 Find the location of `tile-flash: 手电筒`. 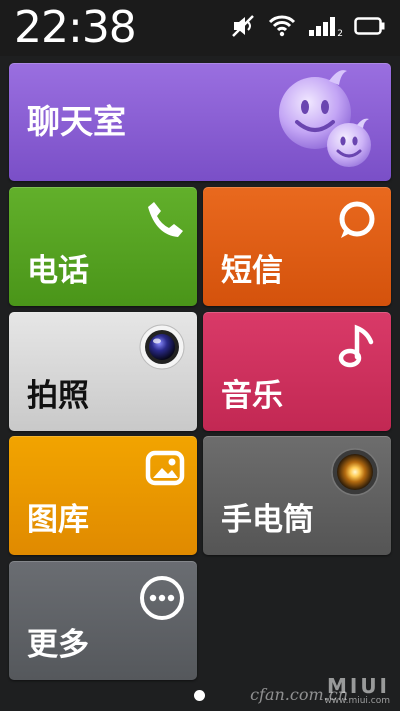

tile-flash: 手电筒 is located at coordinates (297, 495).